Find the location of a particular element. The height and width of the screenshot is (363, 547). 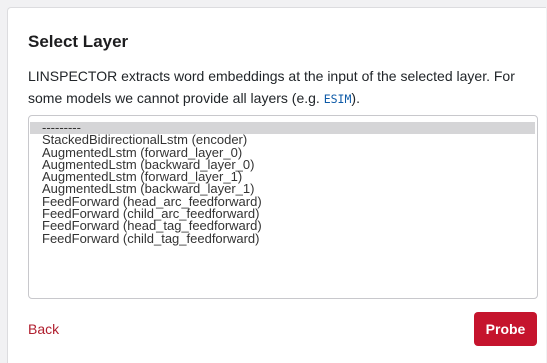

description-text-end: ). is located at coordinates (355, 98).